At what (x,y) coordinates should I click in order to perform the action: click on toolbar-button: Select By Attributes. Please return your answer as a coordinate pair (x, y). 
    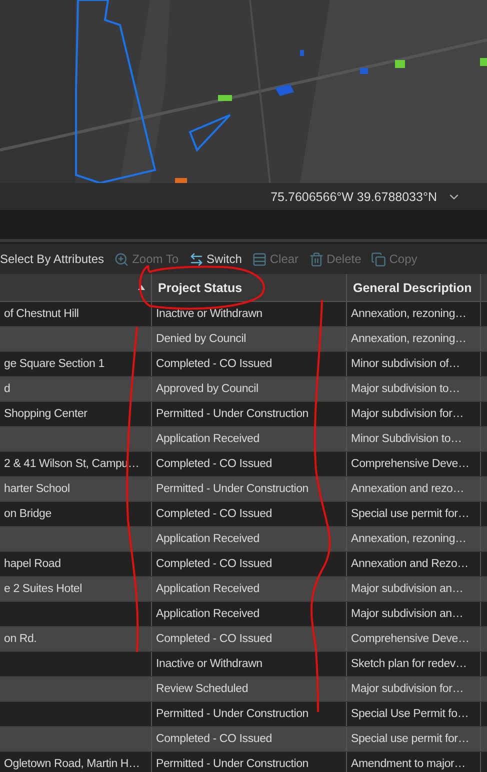
    Looking at the image, I should click on (53, 259).